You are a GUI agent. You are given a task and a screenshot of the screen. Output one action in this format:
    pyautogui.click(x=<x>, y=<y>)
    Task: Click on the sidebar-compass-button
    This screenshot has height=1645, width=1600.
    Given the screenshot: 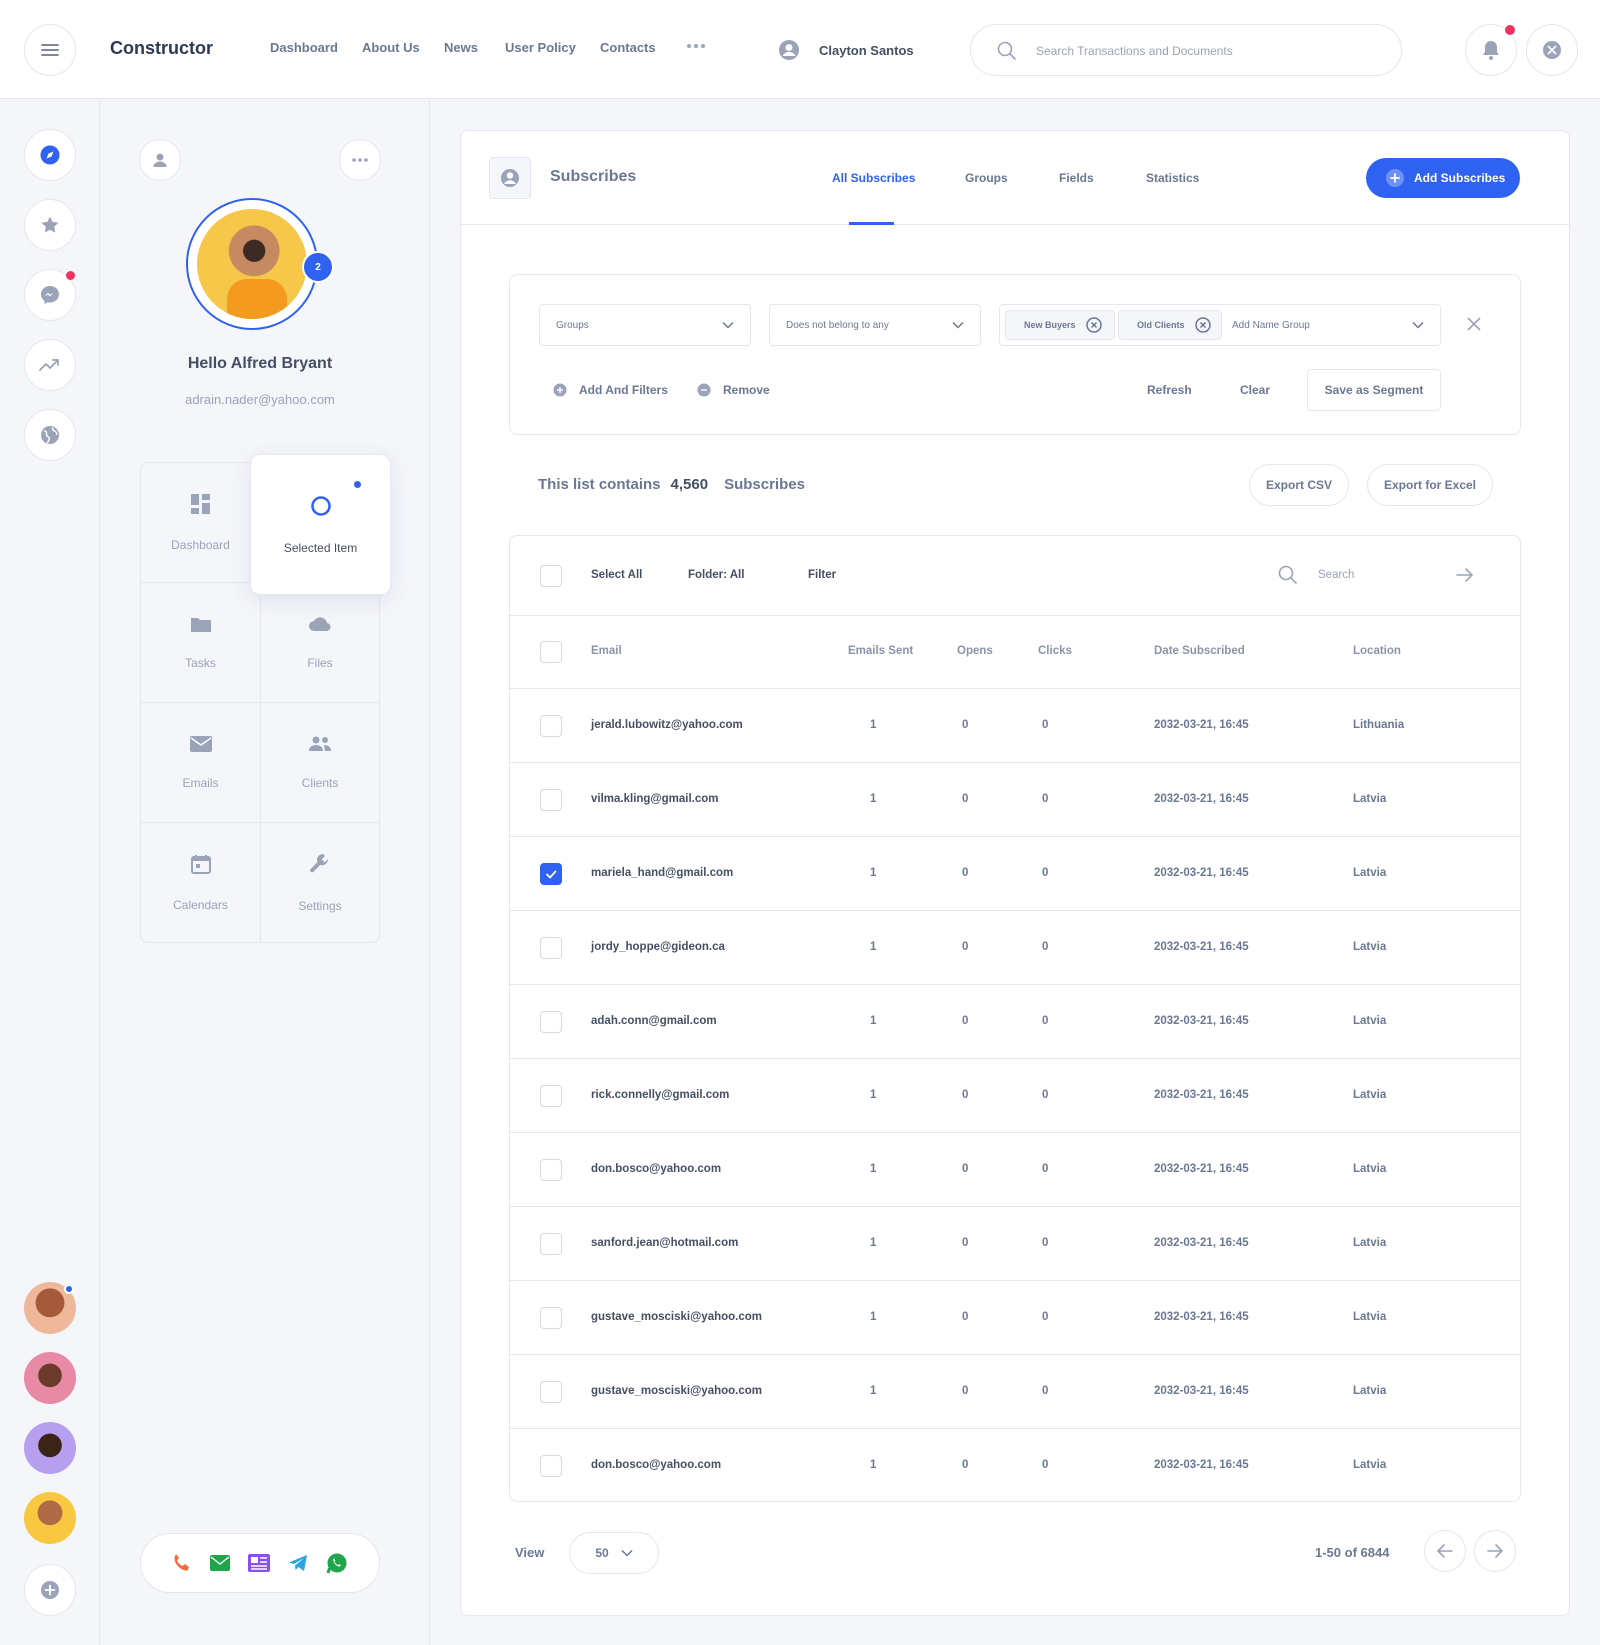 What is the action you would take?
    pyautogui.click(x=50, y=155)
    